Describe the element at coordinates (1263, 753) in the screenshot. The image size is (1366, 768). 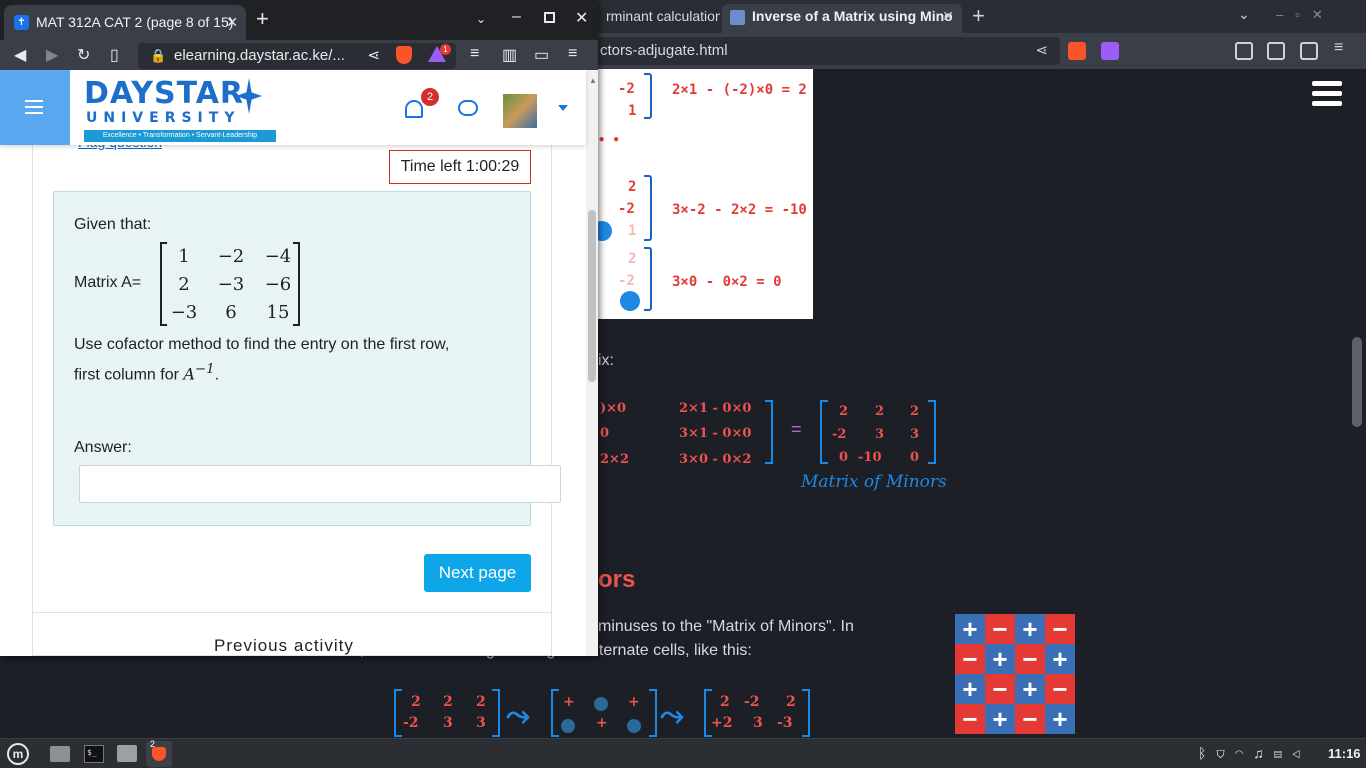
I see `music-icon: ♫` at that location.